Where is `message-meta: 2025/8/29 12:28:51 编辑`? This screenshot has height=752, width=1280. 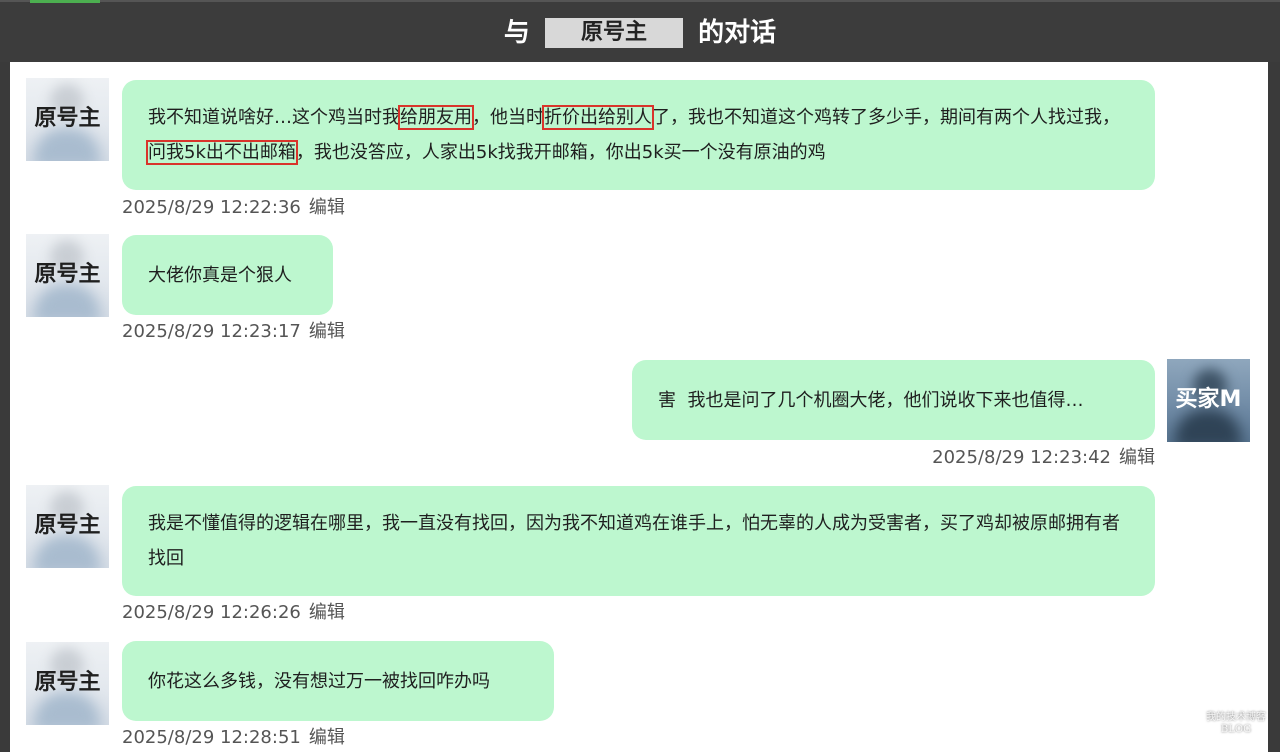
message-meta: 2025/8/29 12:28:51 编辑 is located at coordinates (233, 738).